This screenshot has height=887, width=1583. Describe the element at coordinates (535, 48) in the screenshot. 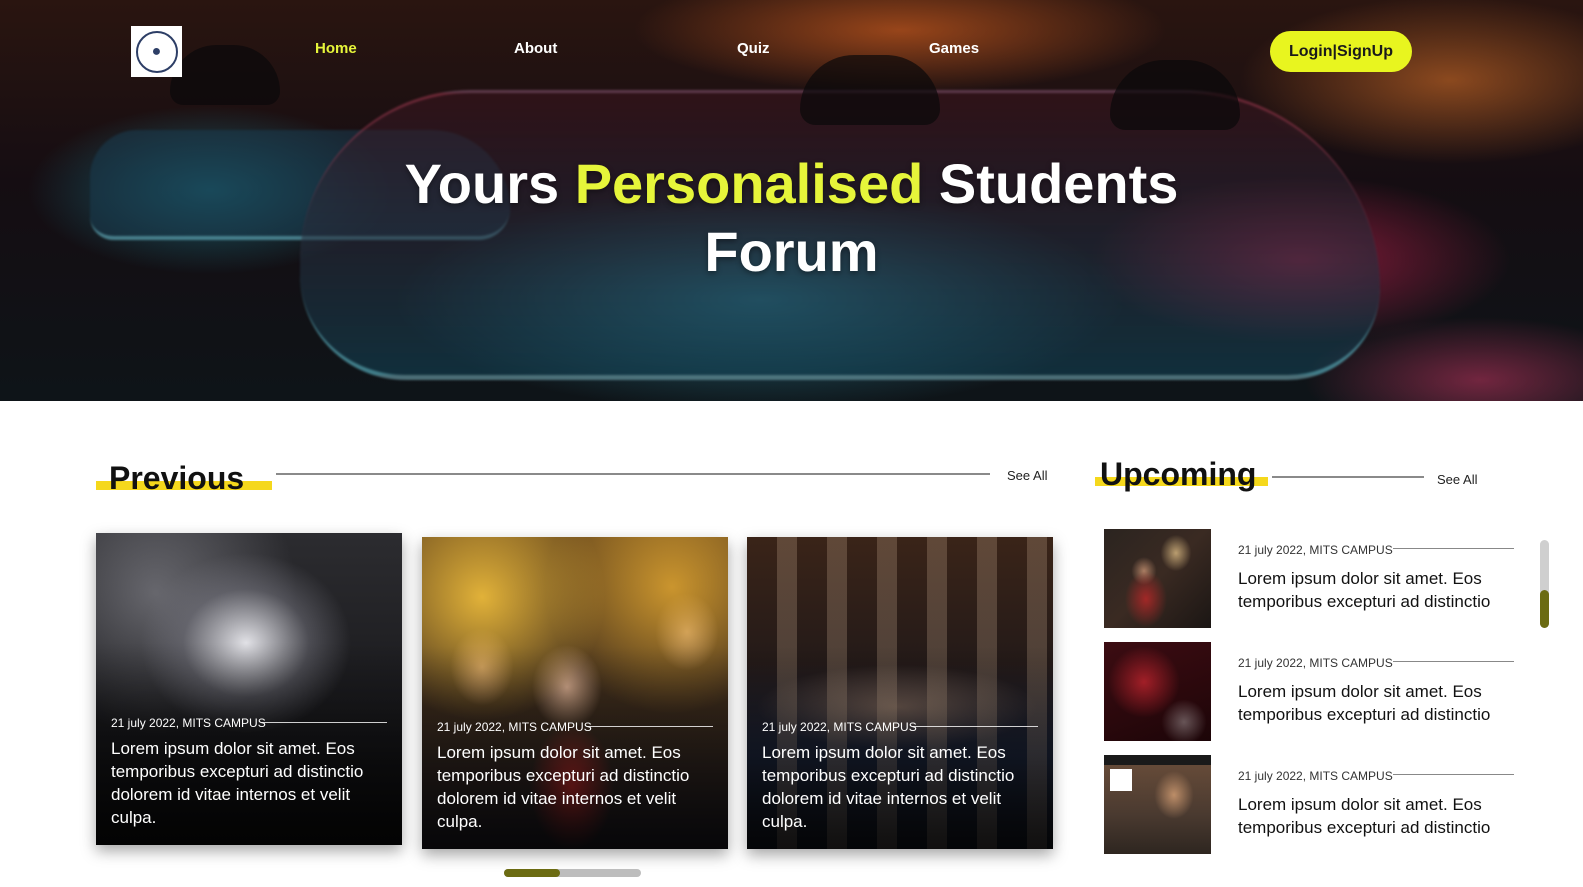

I see `nav-about: About` at that location.